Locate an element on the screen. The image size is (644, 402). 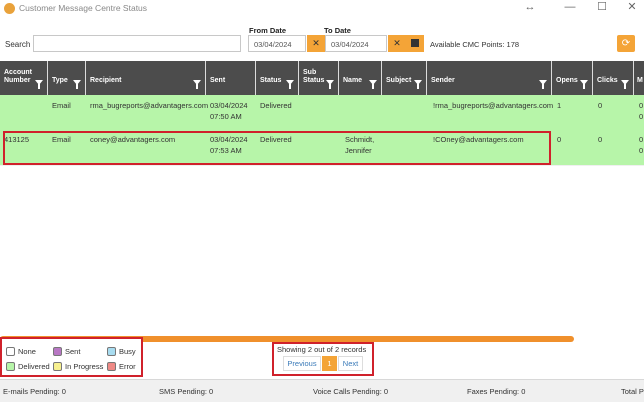
to-date-label: To Date is located at coordinates (337, 30).